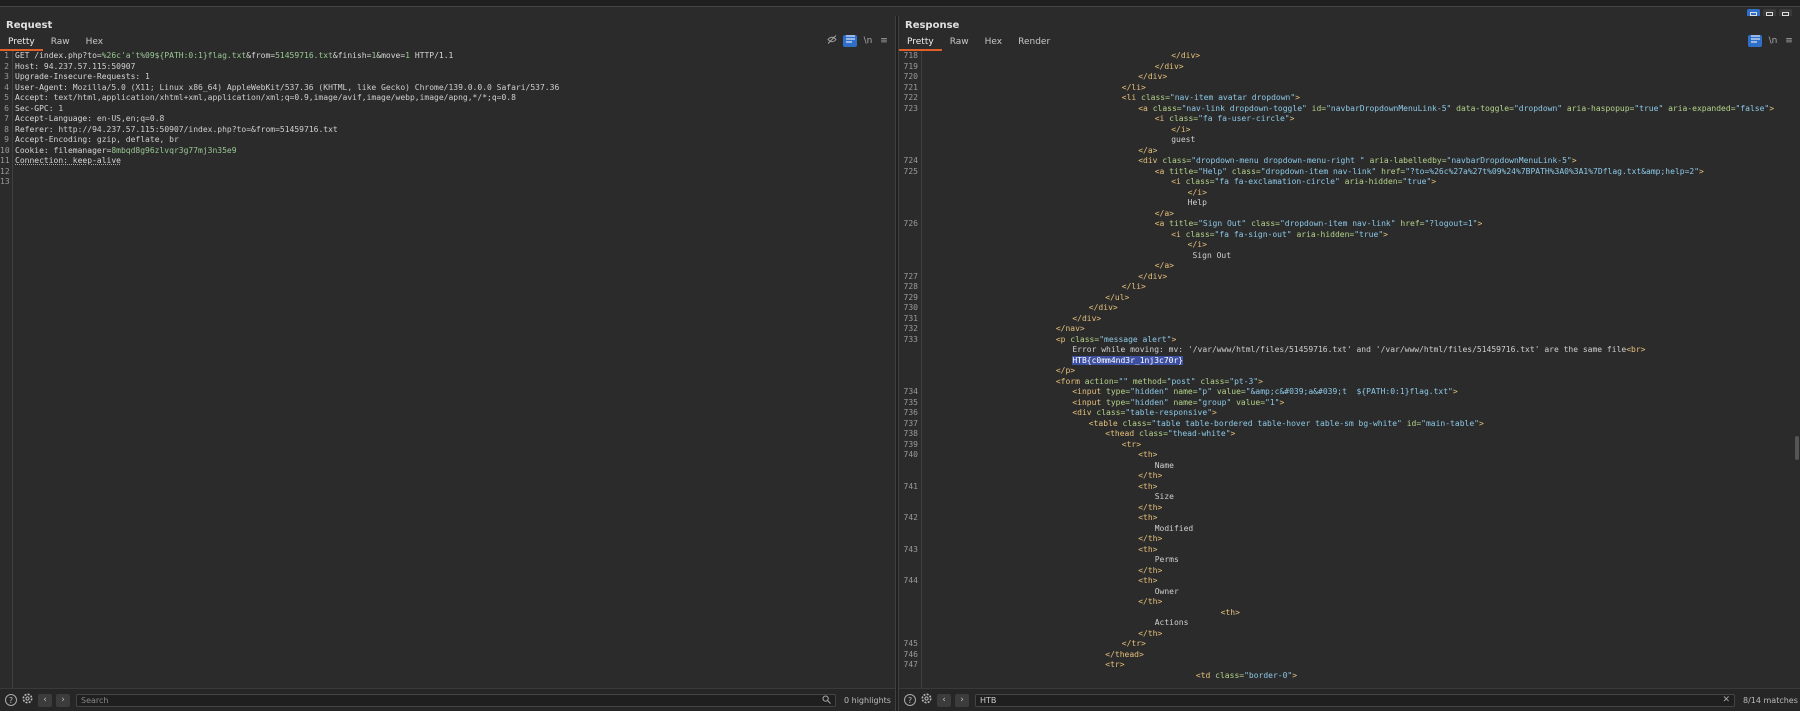  I want to click on matches-count: 8/14 matches, so click(1770, 700).